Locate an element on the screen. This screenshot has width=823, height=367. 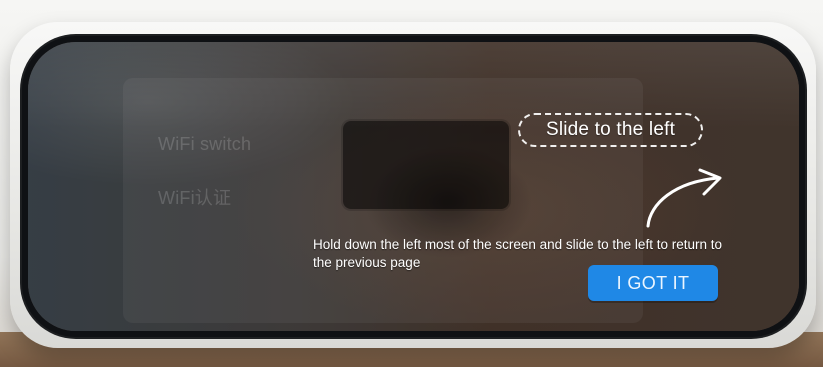
got-it-button: I GOT IT is located at coordinates (653, 283).